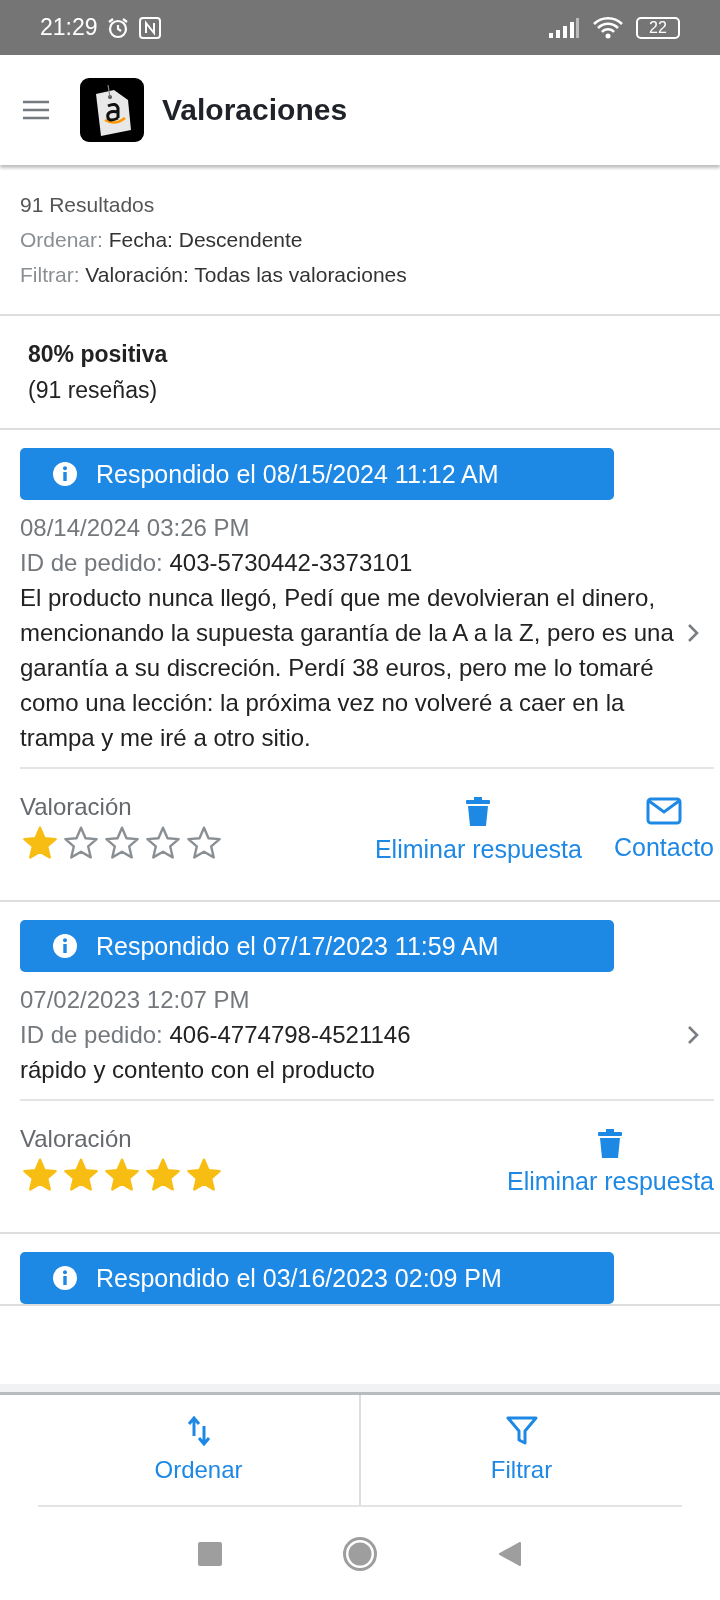 Image resolution: width=720 pixels, height=1600 pixels. What do you see at coordinates (663, 827) in the screenshot?
I see `contact-button: Contacto` at bounding box center [663, 827].